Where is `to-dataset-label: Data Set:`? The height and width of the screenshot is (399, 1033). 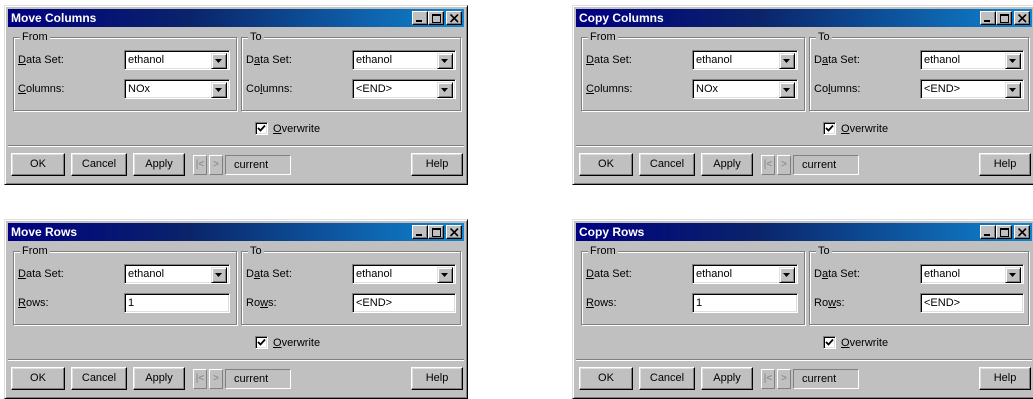 to-dataset-label: Data Set: is located at coordinates (269, 60).